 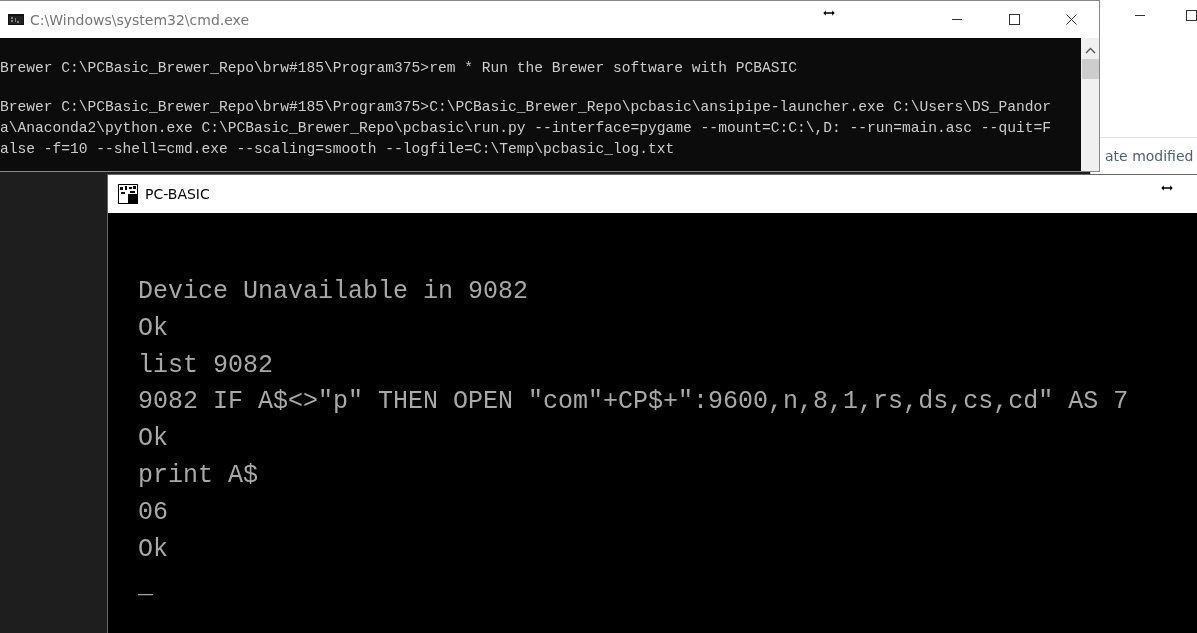 I want to click on text-cursor: _, so click(x=146, y=586).